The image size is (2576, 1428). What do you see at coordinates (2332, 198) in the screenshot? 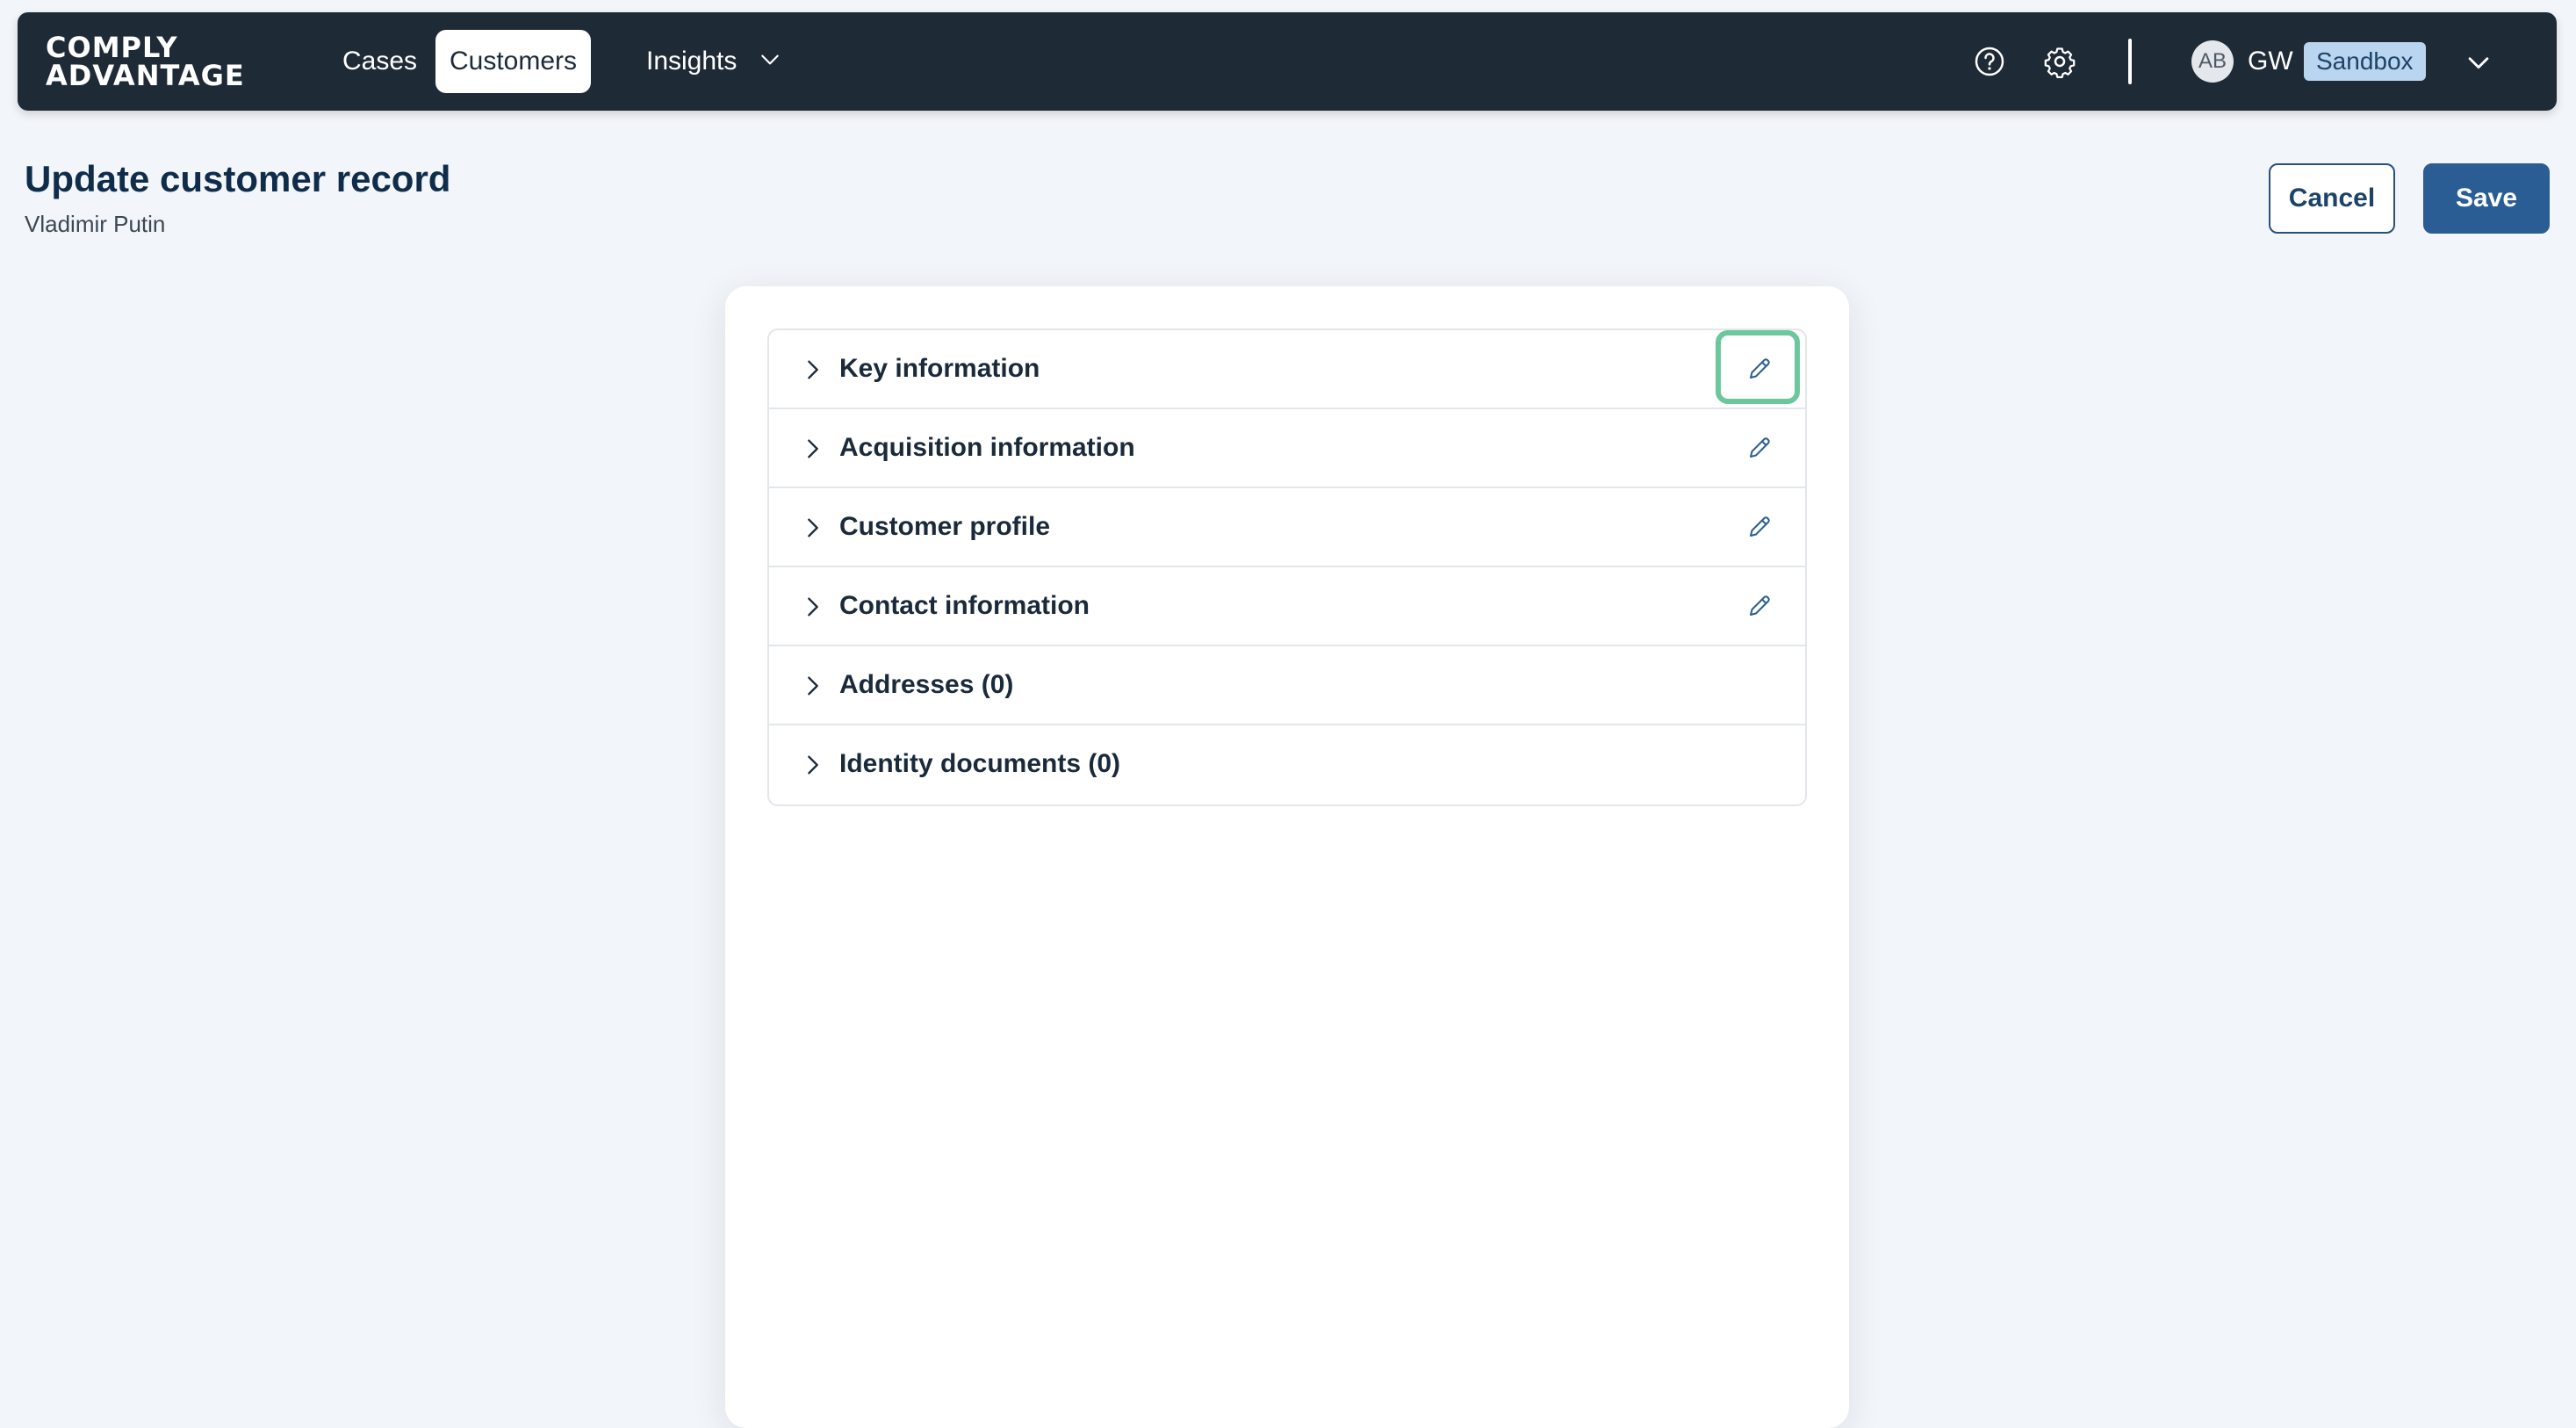
I see `cancel-button: Cancel` at bounding box center [2332, 198].